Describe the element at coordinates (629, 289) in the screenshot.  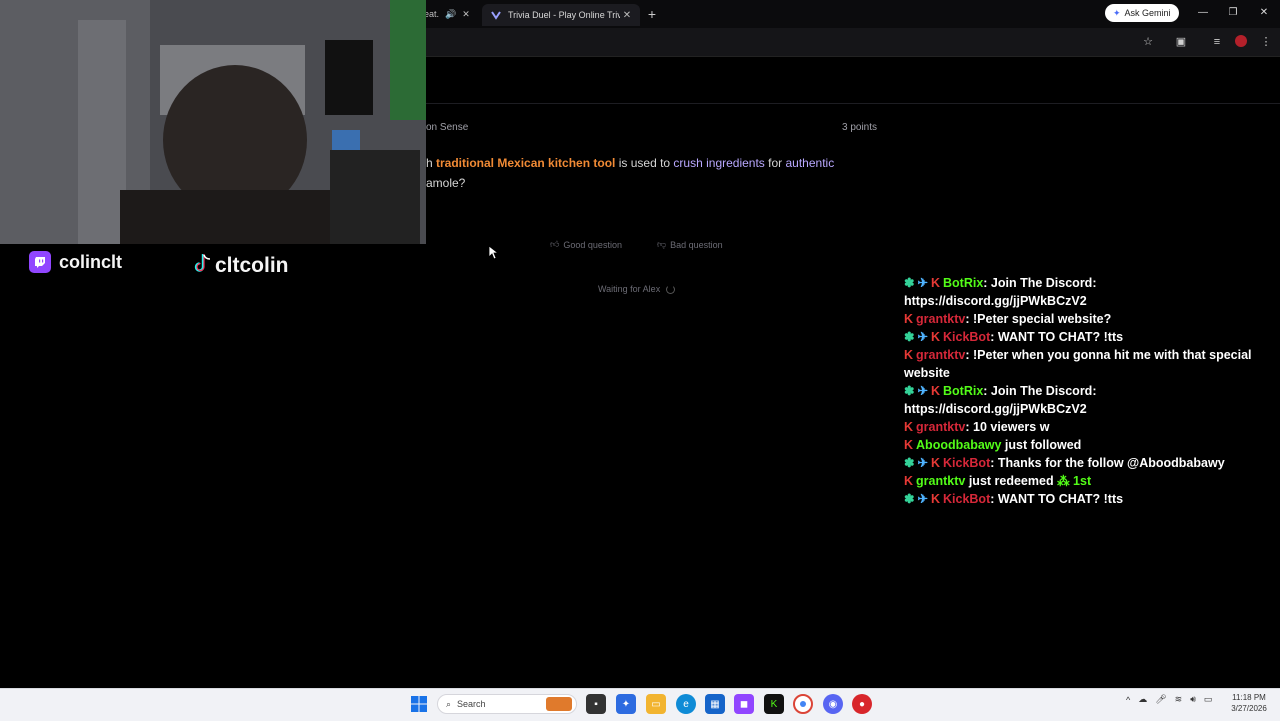
I see `waiting-text: Waiting for Alex` at that location.